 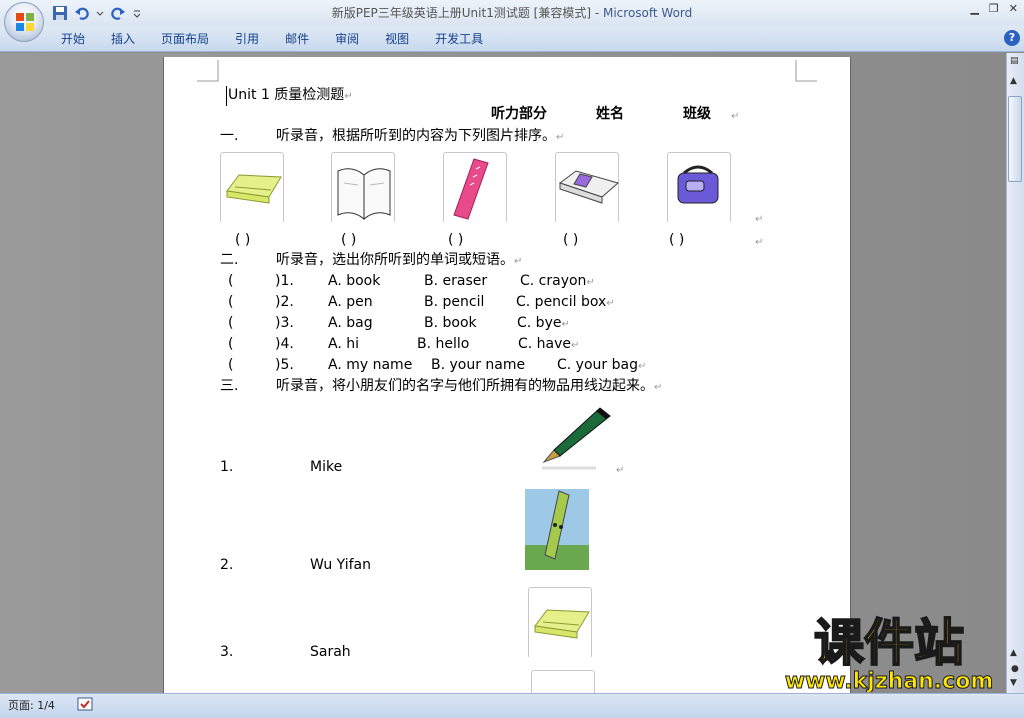 I want to click on tab-home: 开始, so click(x=73, y=39).